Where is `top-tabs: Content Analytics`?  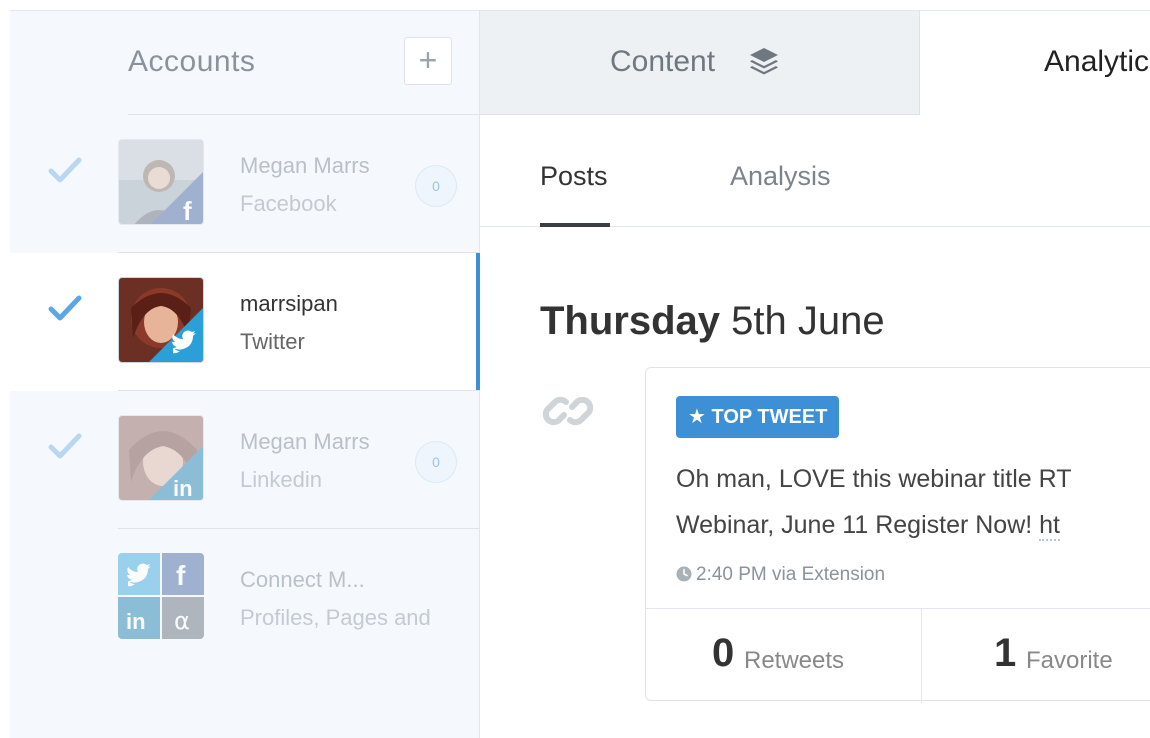 top-tabs: Content Analytics is located at coordinates (815, 63).